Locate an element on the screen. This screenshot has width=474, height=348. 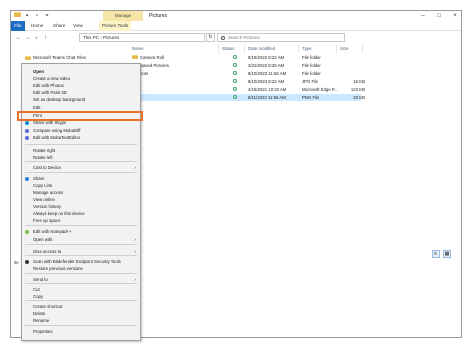
menu-item-create-shortcut: Create shortcut is located at coordinates (81, 306).